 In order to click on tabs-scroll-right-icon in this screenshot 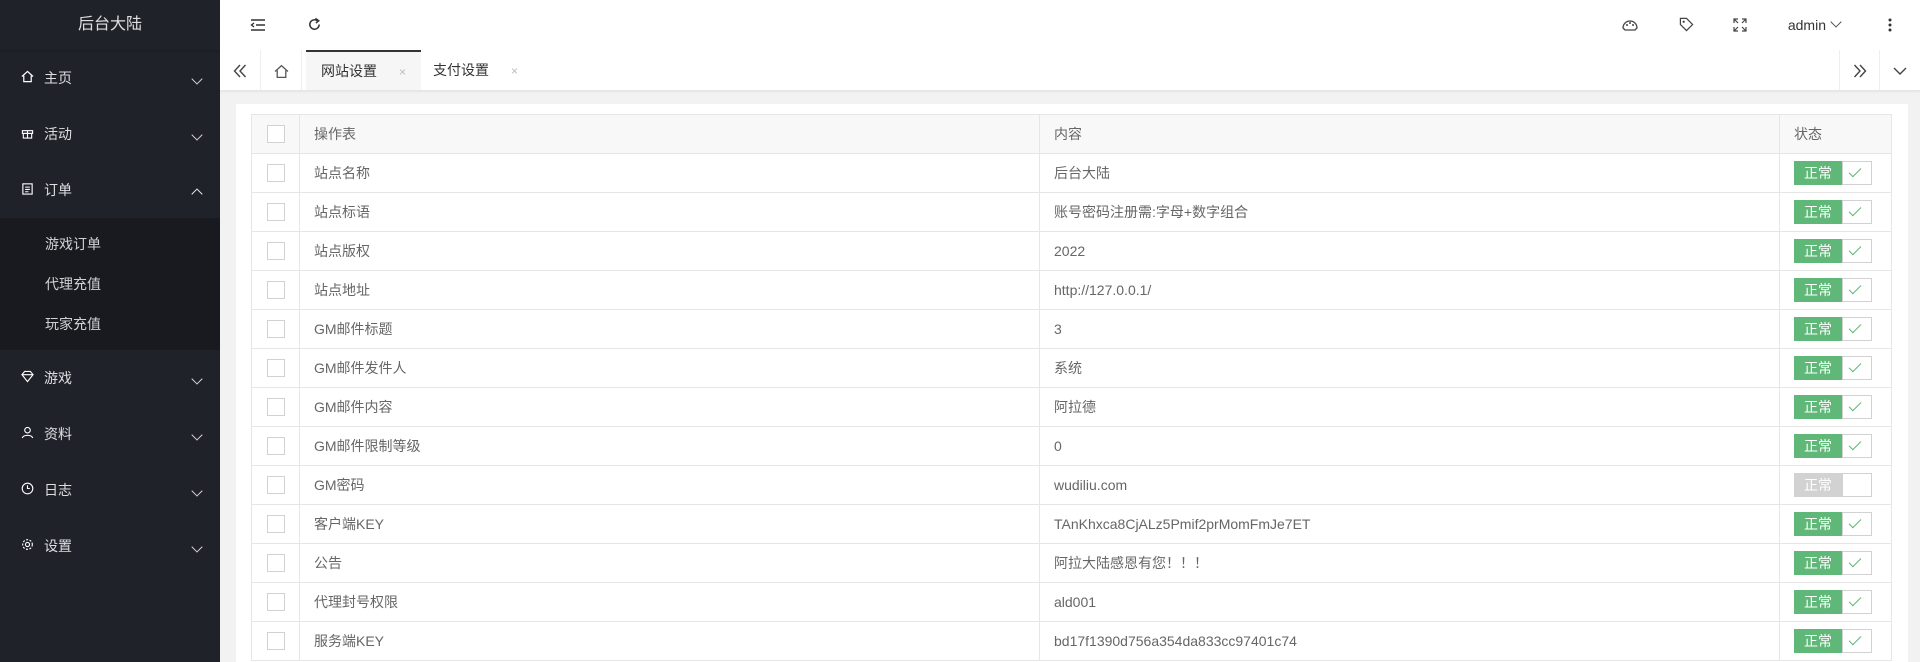, I will do `click(1859, 70)`.